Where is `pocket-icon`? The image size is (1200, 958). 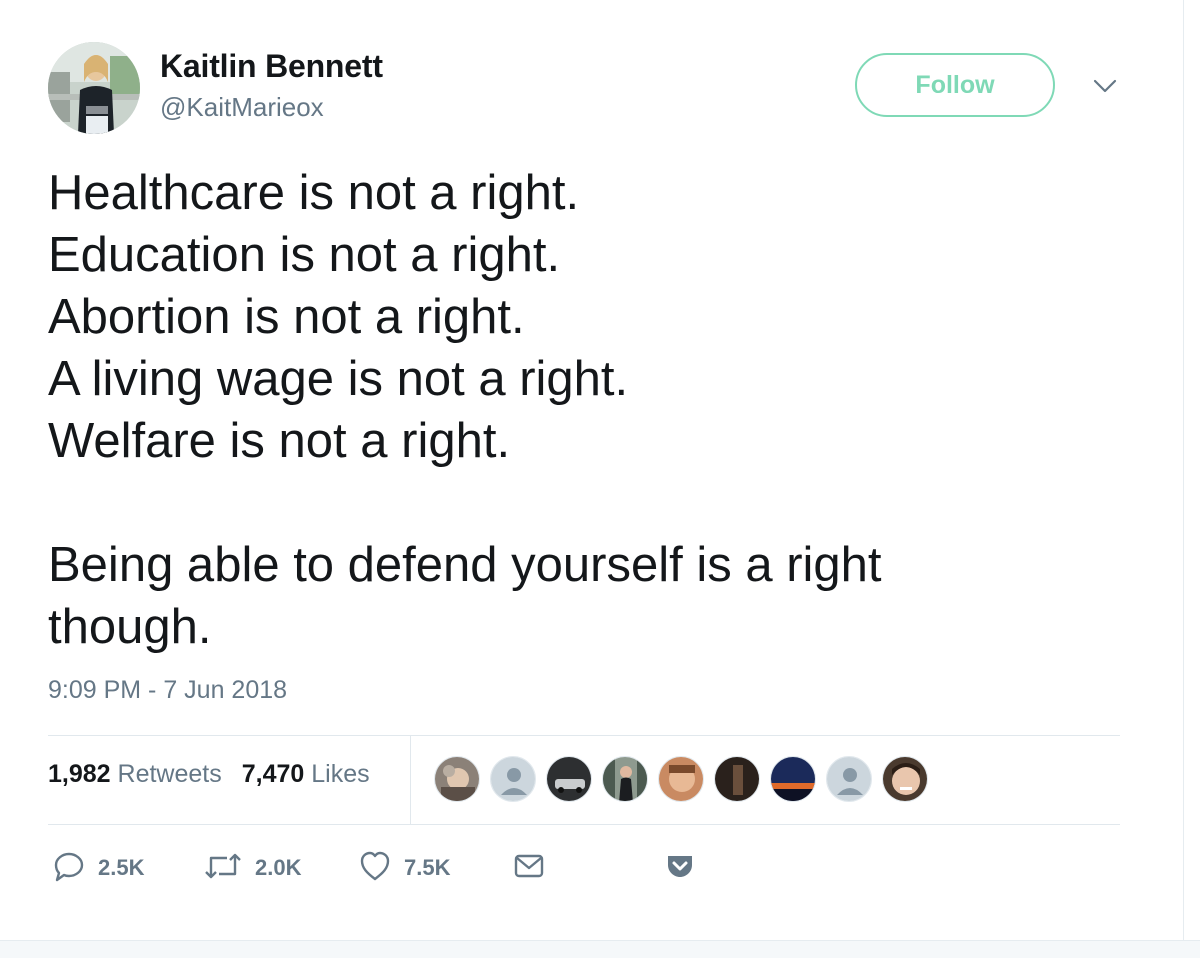
pocket-icon is located at coordinates (680, 868).